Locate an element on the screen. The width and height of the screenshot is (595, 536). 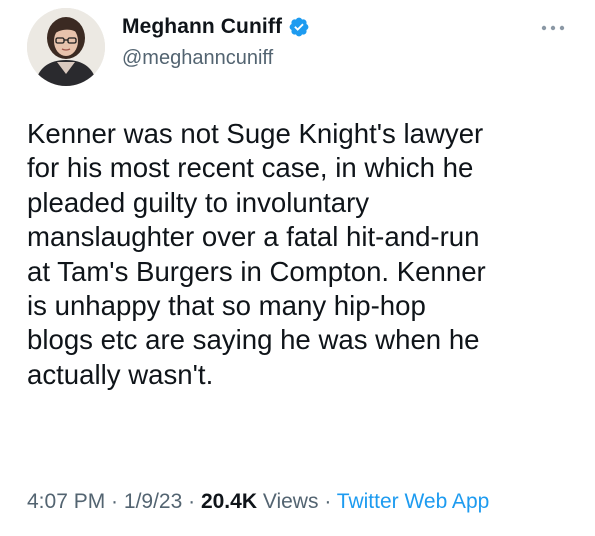
verified-badge-icon is located at coordinates (299, 27).